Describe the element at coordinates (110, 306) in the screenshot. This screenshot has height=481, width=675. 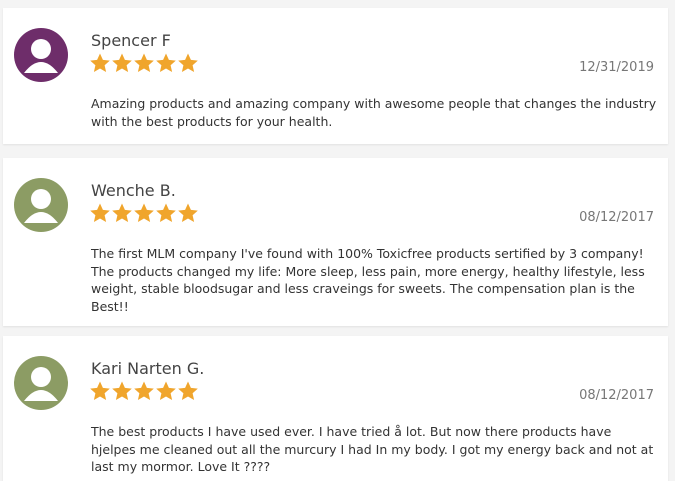
I see `review-text-line: Best!!` at that location.